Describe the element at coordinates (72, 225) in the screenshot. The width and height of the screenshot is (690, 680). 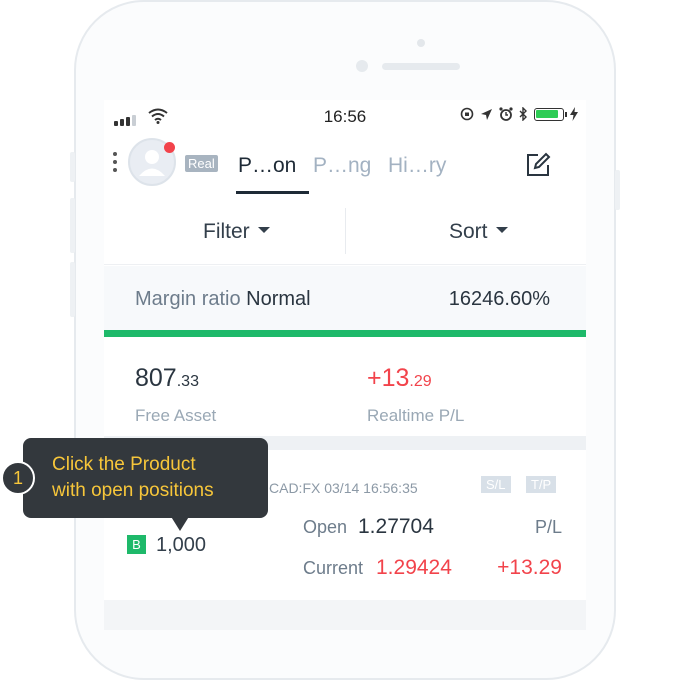
I see `volume-up-button` at that location.